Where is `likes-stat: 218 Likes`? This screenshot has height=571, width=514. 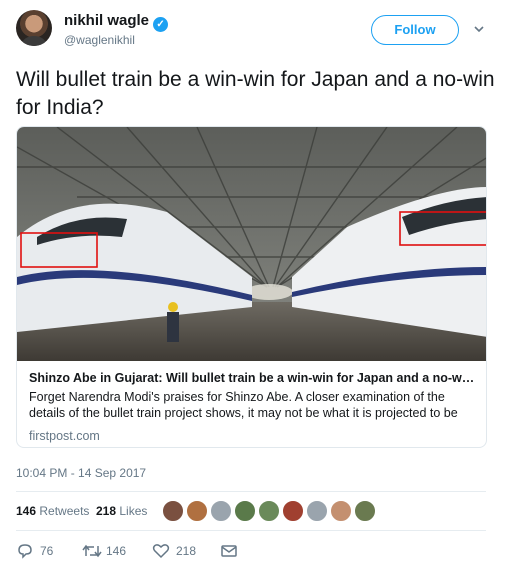
likes-stat: 218 Likes is located at coordinates (121, 511).